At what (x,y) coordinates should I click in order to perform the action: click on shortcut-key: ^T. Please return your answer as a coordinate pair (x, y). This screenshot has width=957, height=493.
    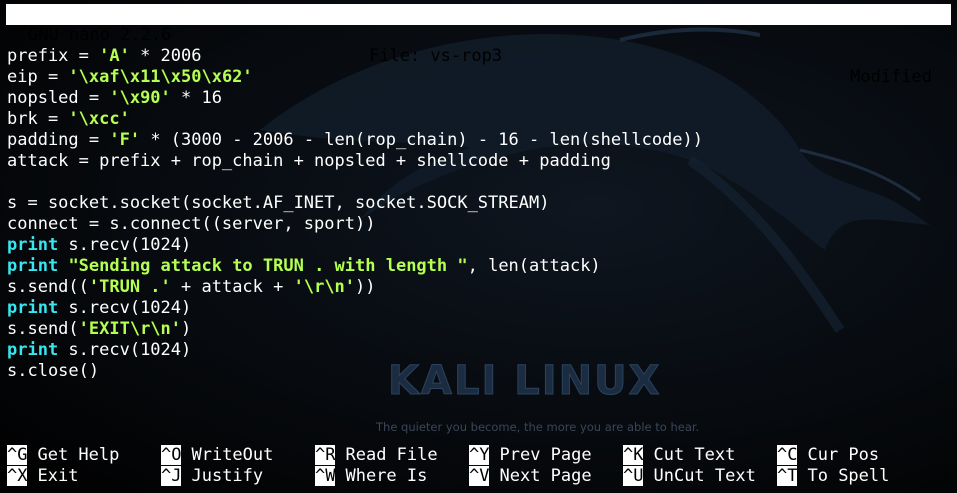
    Looking at the image, I should click on (787, 476).